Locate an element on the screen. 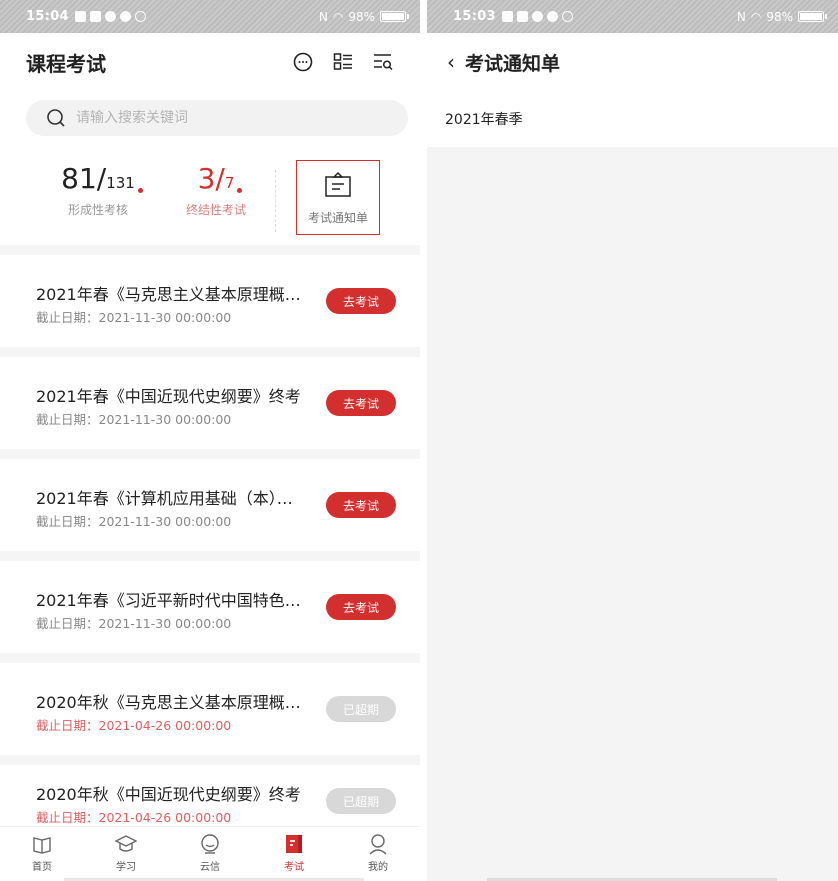 The height and width of the screenshot is (881, 838). formative-count: 81/131 is located at coordinates (102, 178).